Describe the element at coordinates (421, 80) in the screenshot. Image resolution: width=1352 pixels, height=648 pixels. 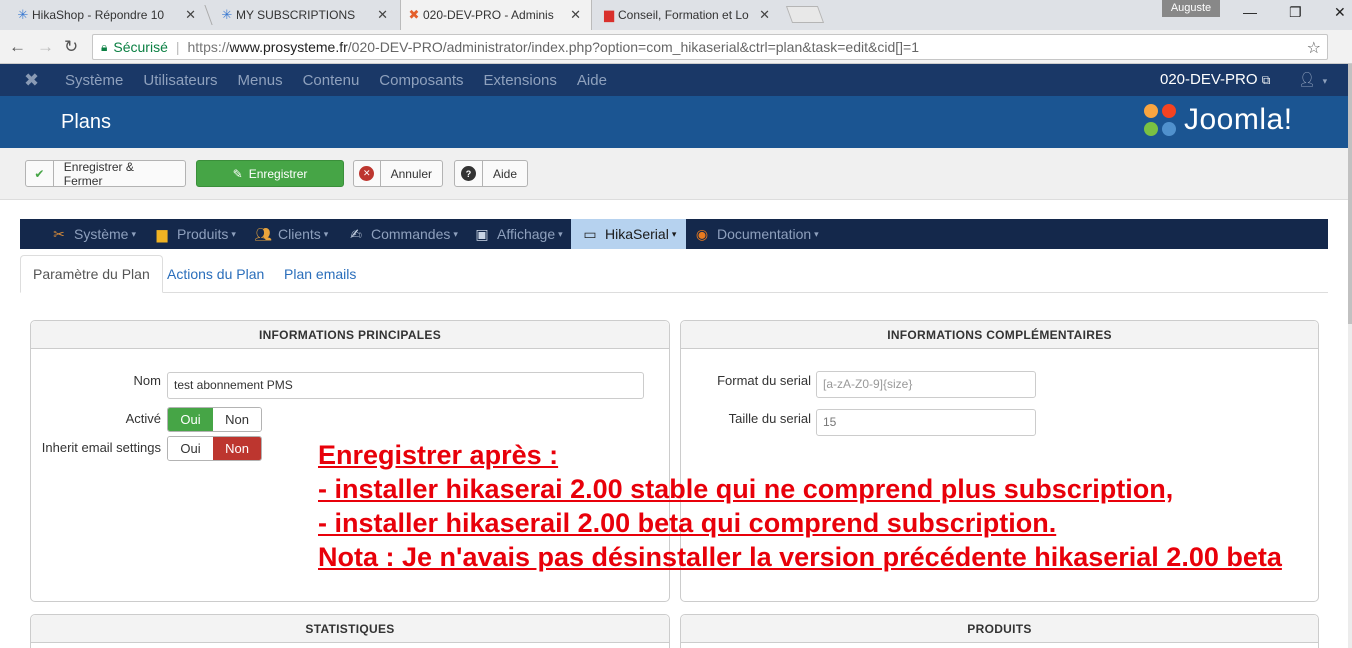
I see `admin-menu-composants: Composants` at that location.